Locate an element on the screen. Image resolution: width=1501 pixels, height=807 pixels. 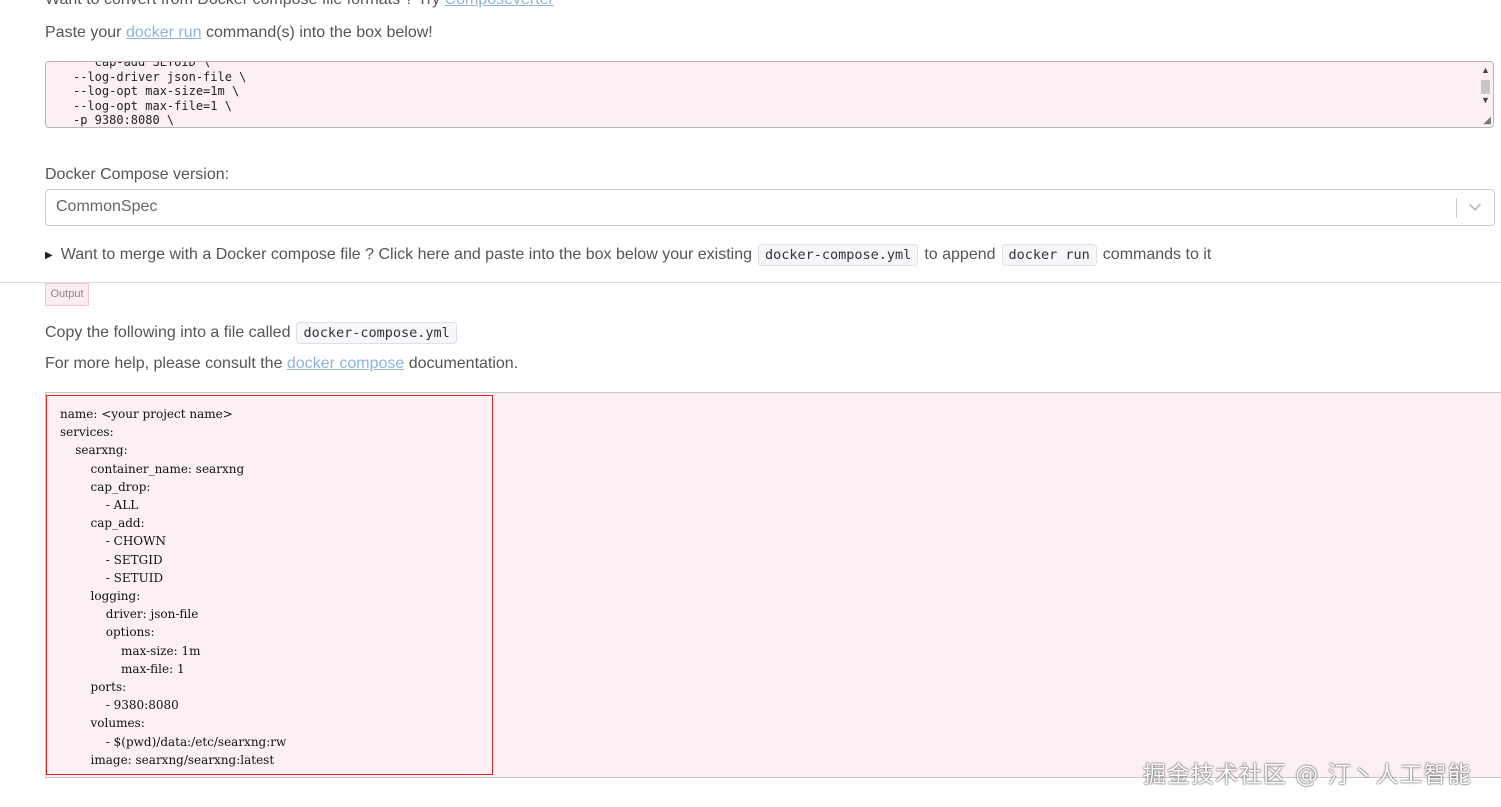
docker-compose-docs-link: docker compose is located at coordinates (345, 363).